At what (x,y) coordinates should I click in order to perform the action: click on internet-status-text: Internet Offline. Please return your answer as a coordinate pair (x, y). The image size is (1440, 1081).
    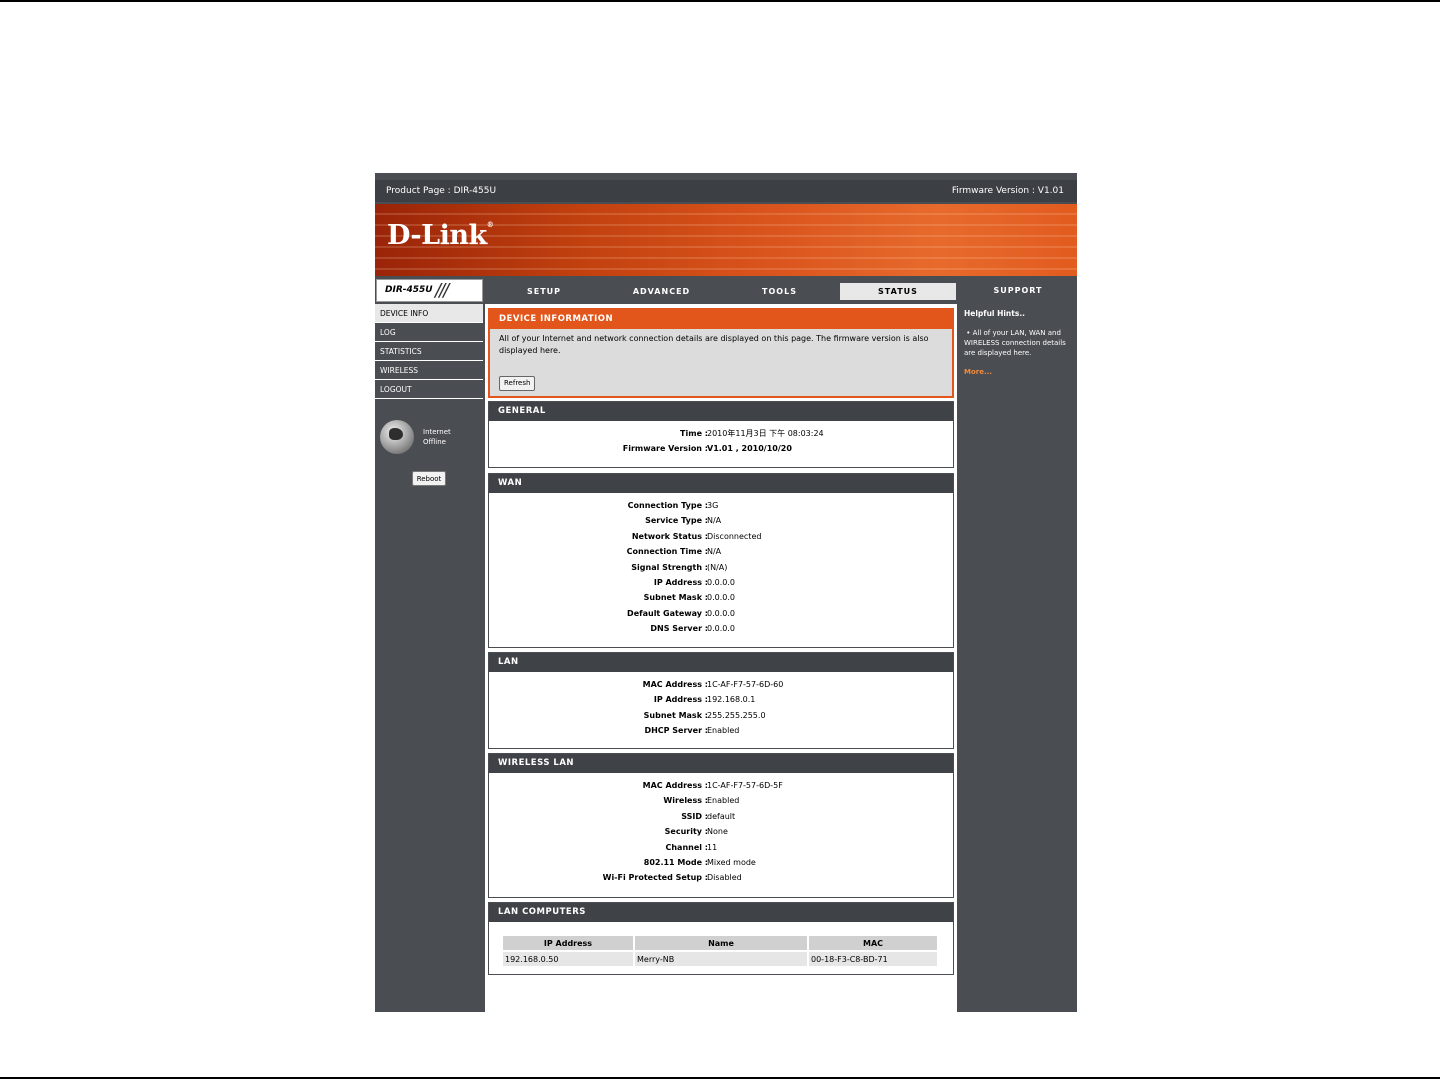
    Looking at the image, I should click on (437, 437).